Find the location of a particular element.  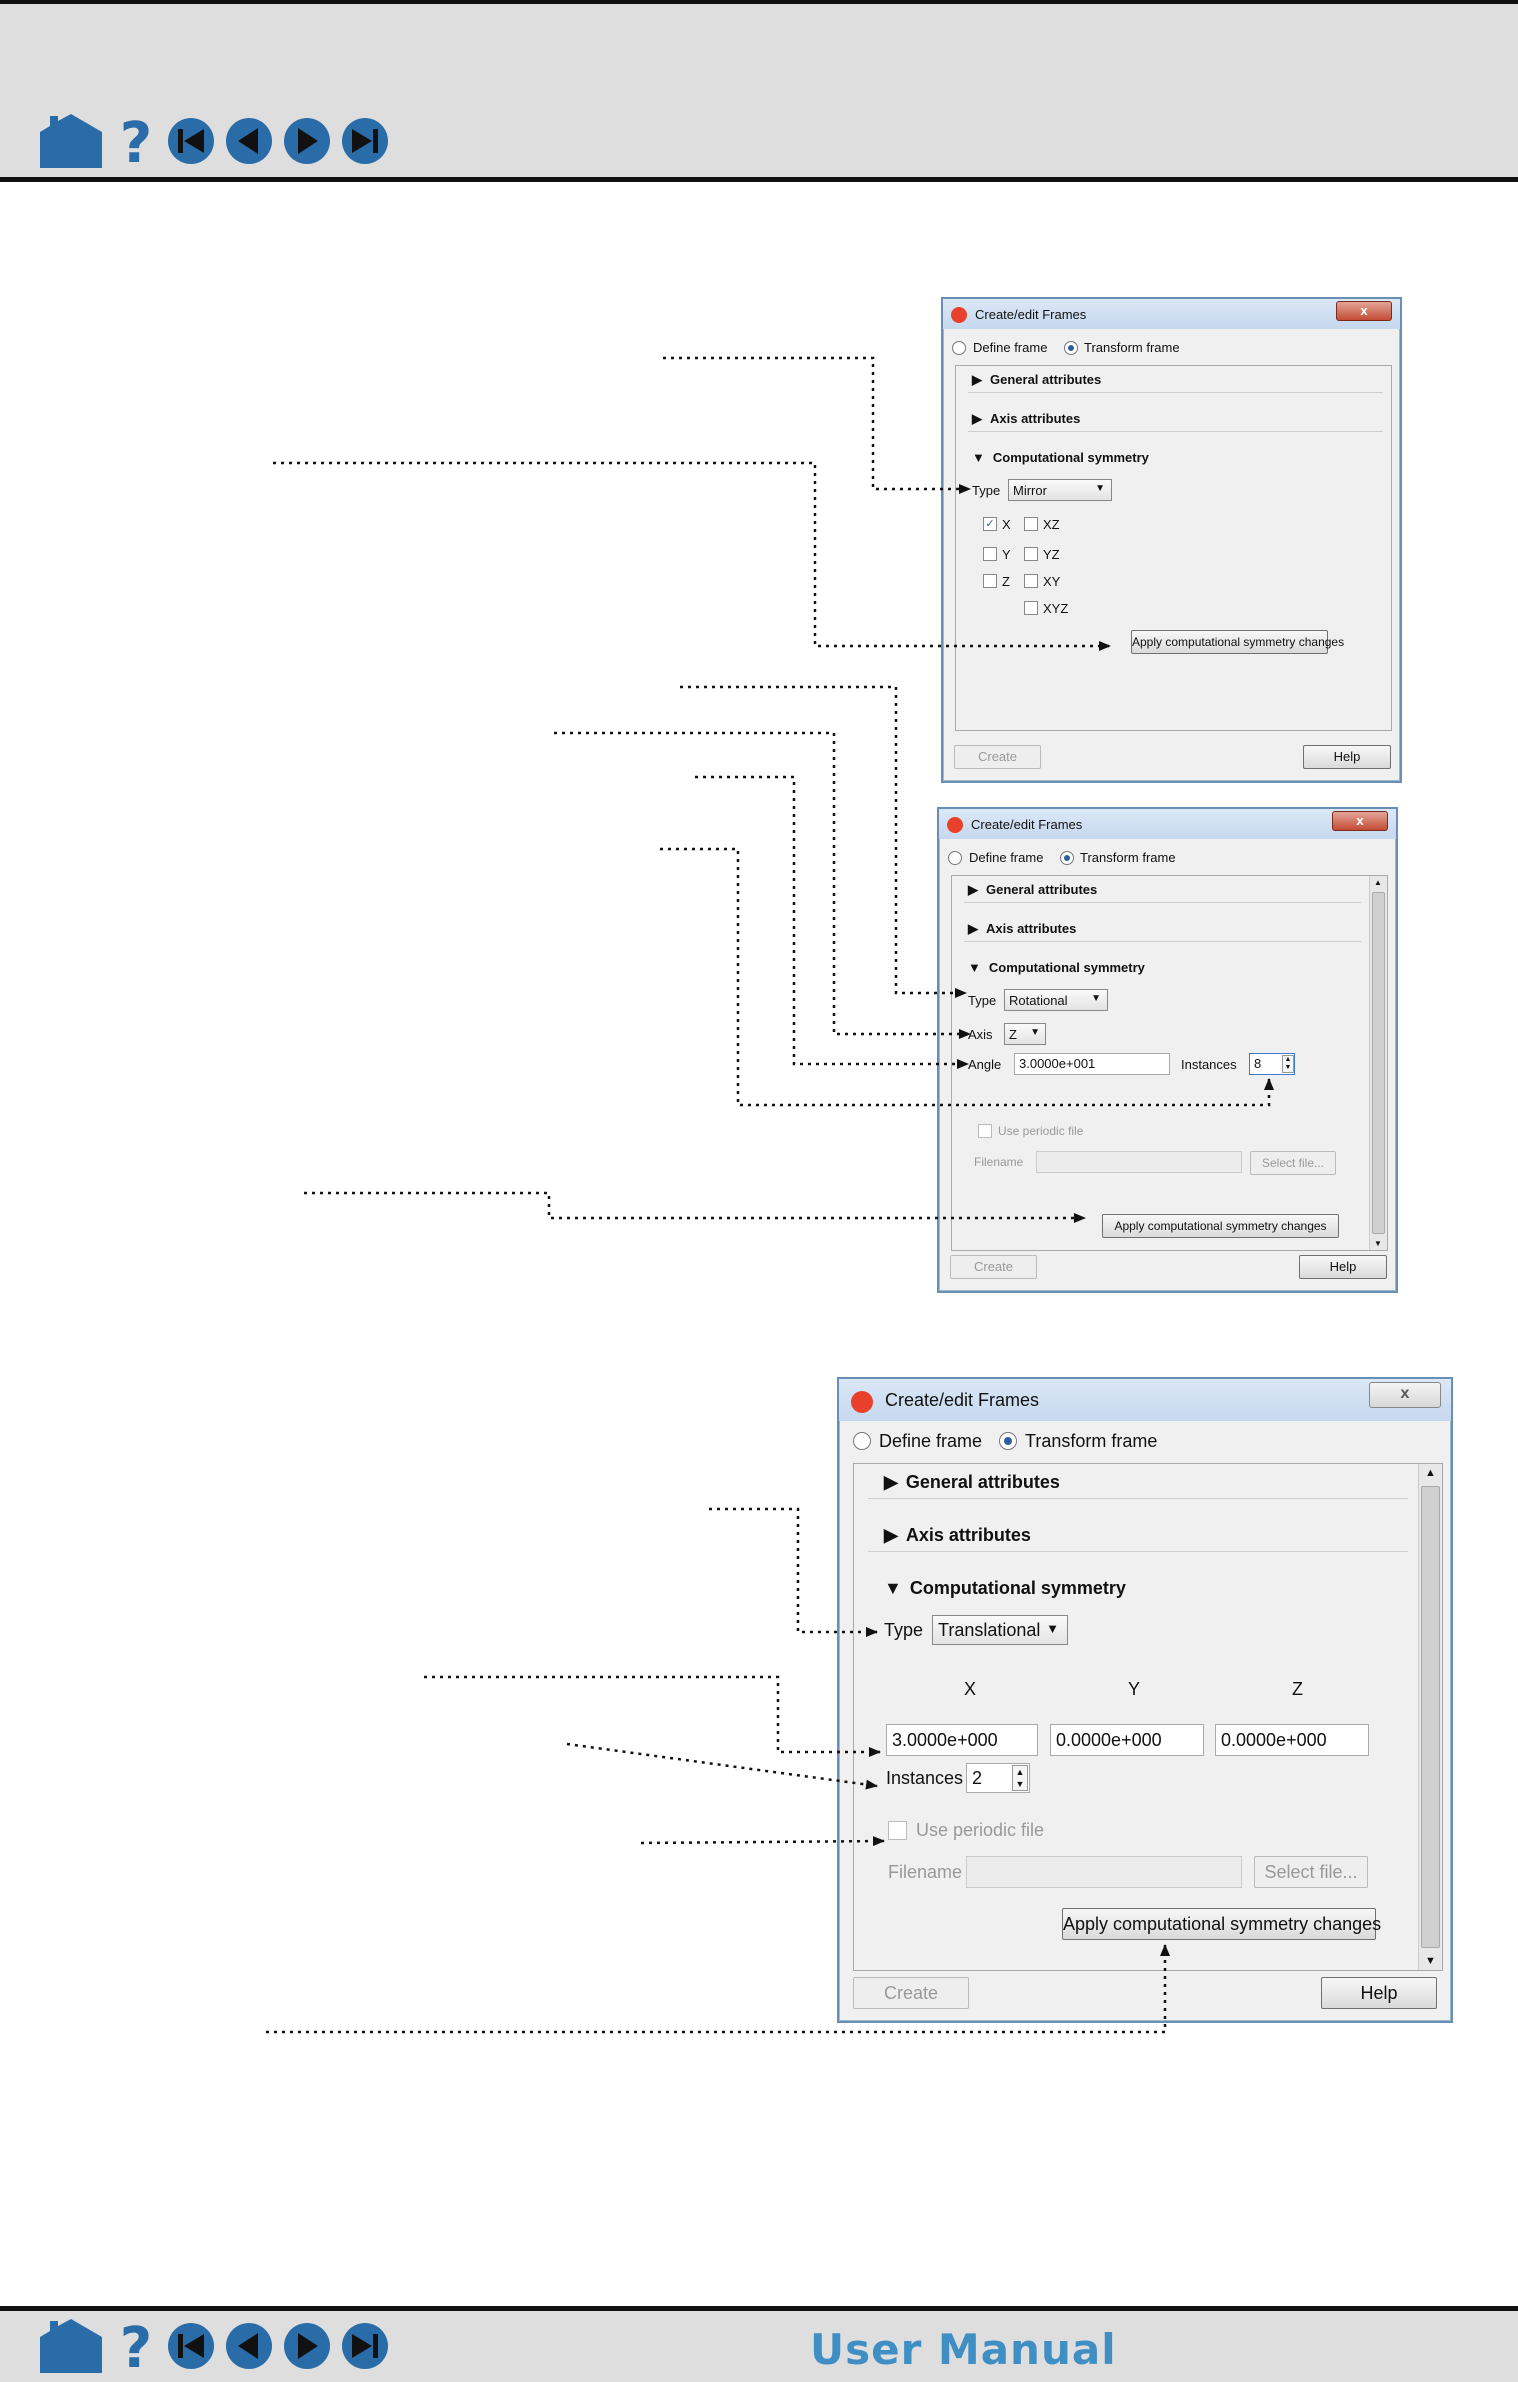

callout-line-axis is located at coordinates (762, 885).